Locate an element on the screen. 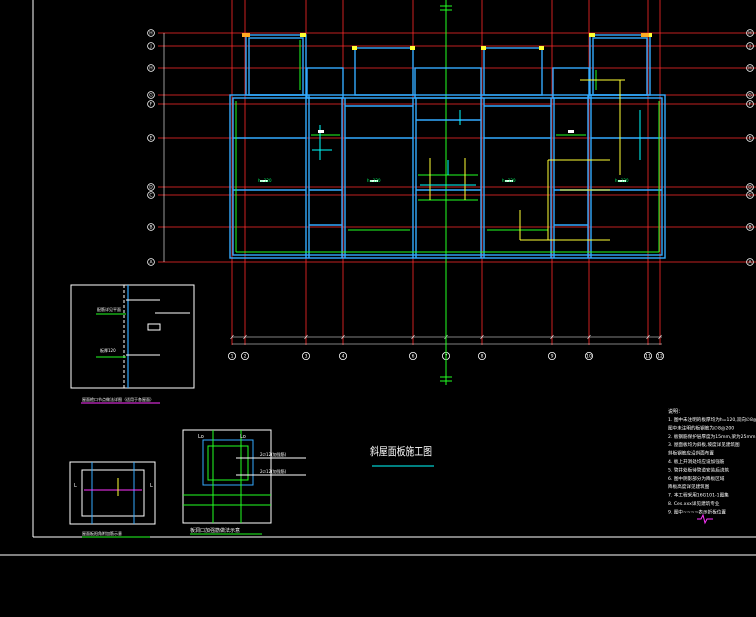 The height and width of the screenshot is (617, 756). note-item: 1. 图中未注明的板厚均为h=120,双向∅8@200 is located at coordinates (712, 419).